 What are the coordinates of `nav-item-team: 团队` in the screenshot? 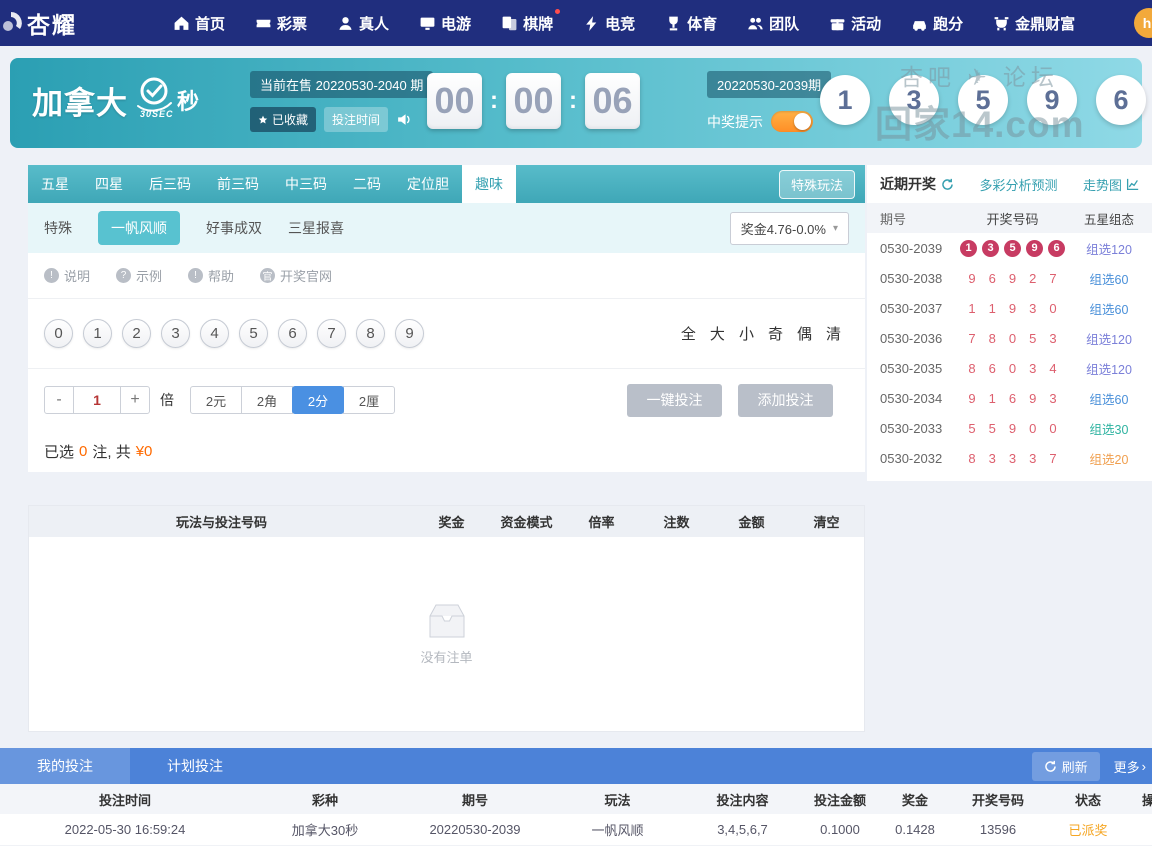 It's located at (773, 23).